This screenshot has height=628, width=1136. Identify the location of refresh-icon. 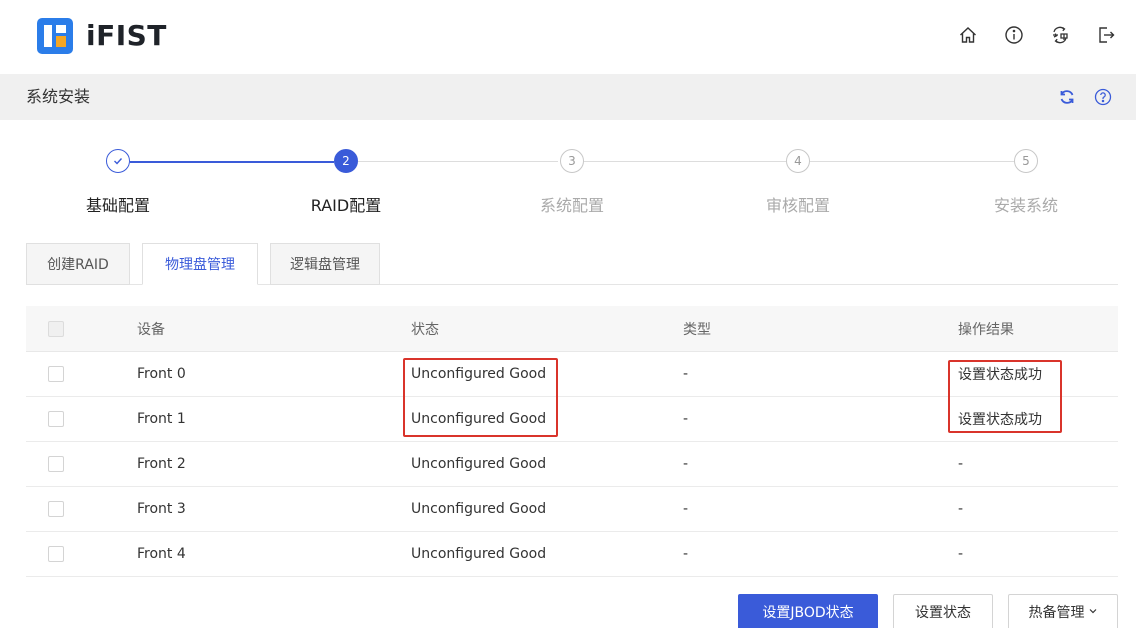
(1067, 97).